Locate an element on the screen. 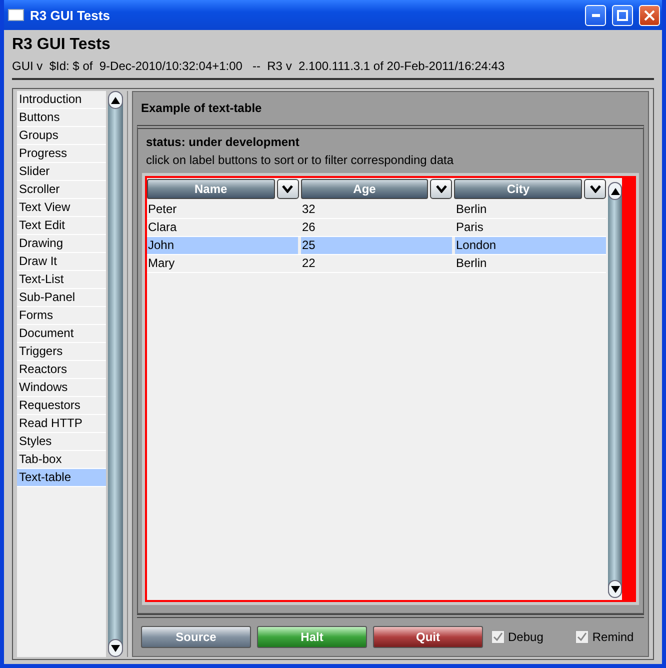  table-cell: Clara is located at coordinates (222, 227).